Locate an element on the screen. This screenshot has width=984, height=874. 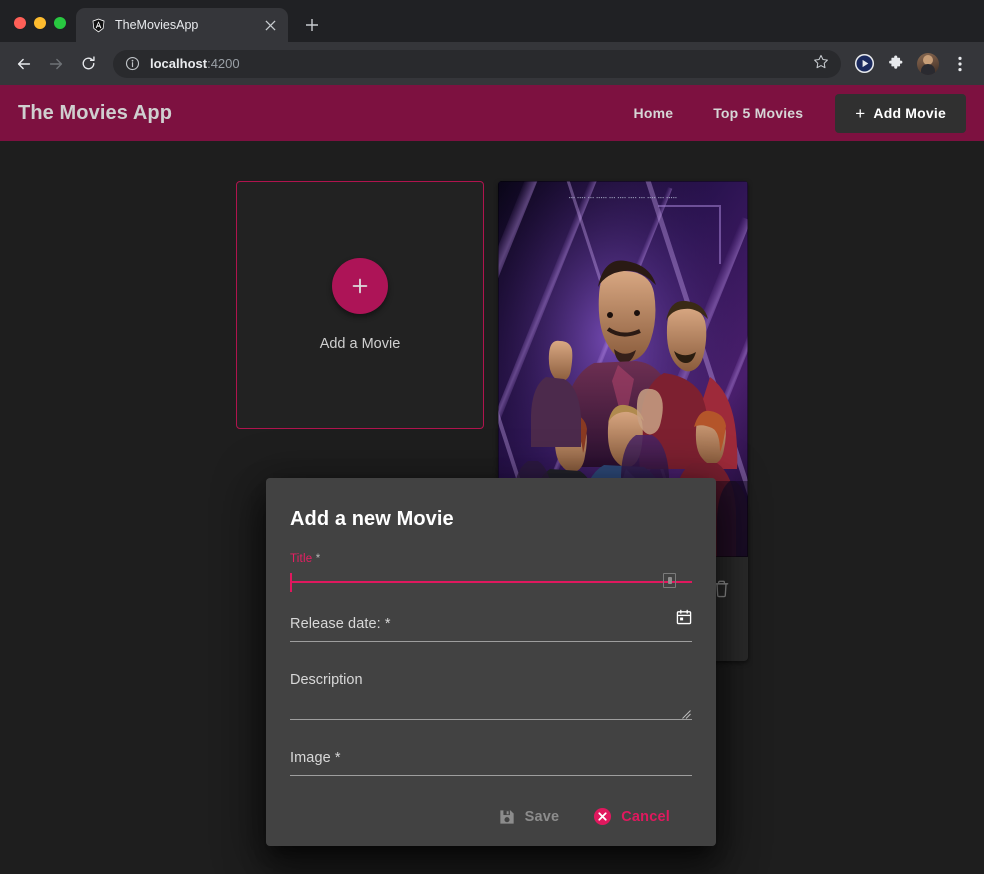
text-caret is located at coordinates (291, 582).